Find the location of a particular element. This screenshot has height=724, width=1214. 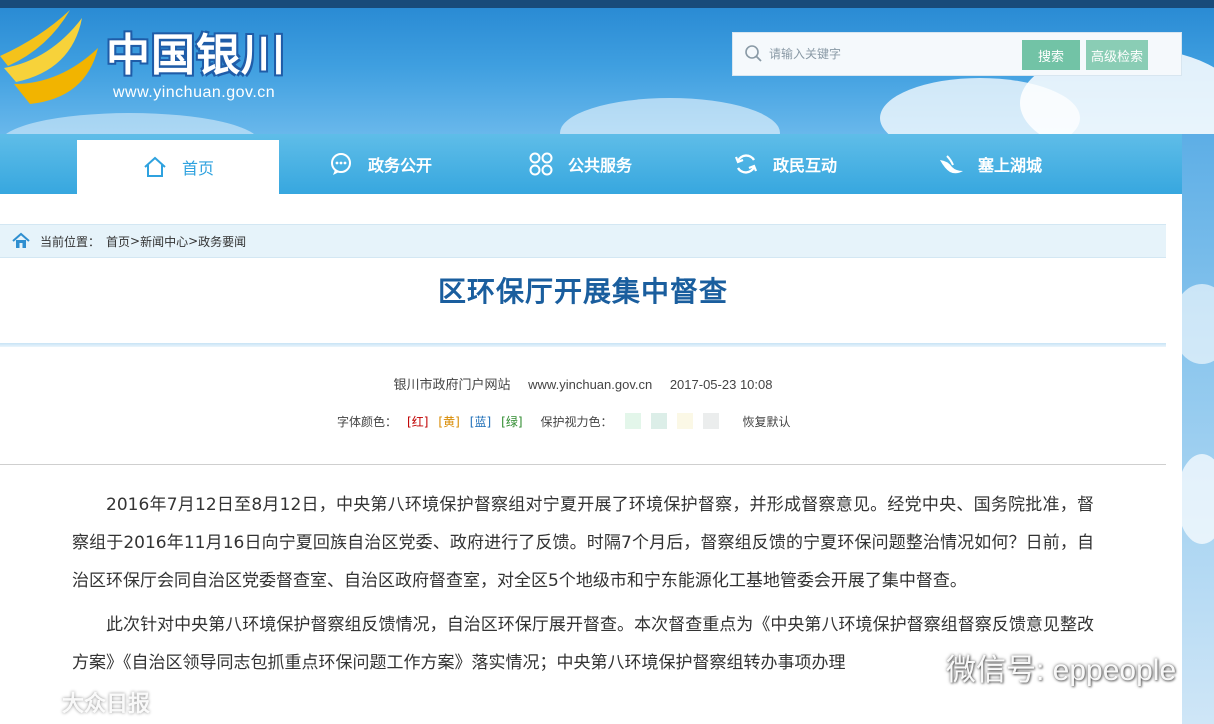

corner-watermark: 大众日报 is located at coordinates (78, 702).